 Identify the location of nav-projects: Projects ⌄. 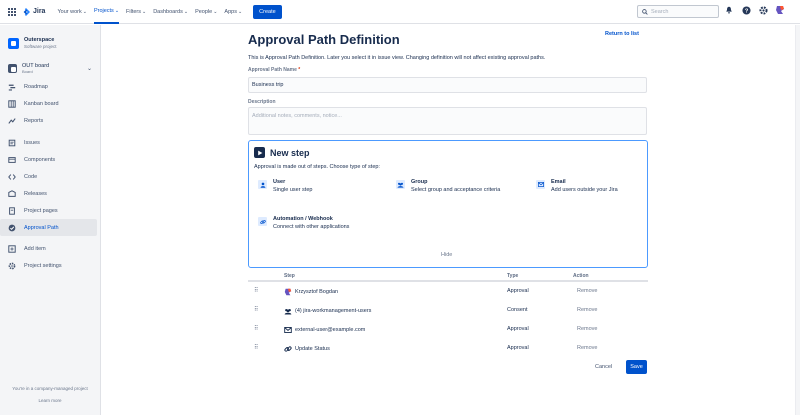
(106, 12).